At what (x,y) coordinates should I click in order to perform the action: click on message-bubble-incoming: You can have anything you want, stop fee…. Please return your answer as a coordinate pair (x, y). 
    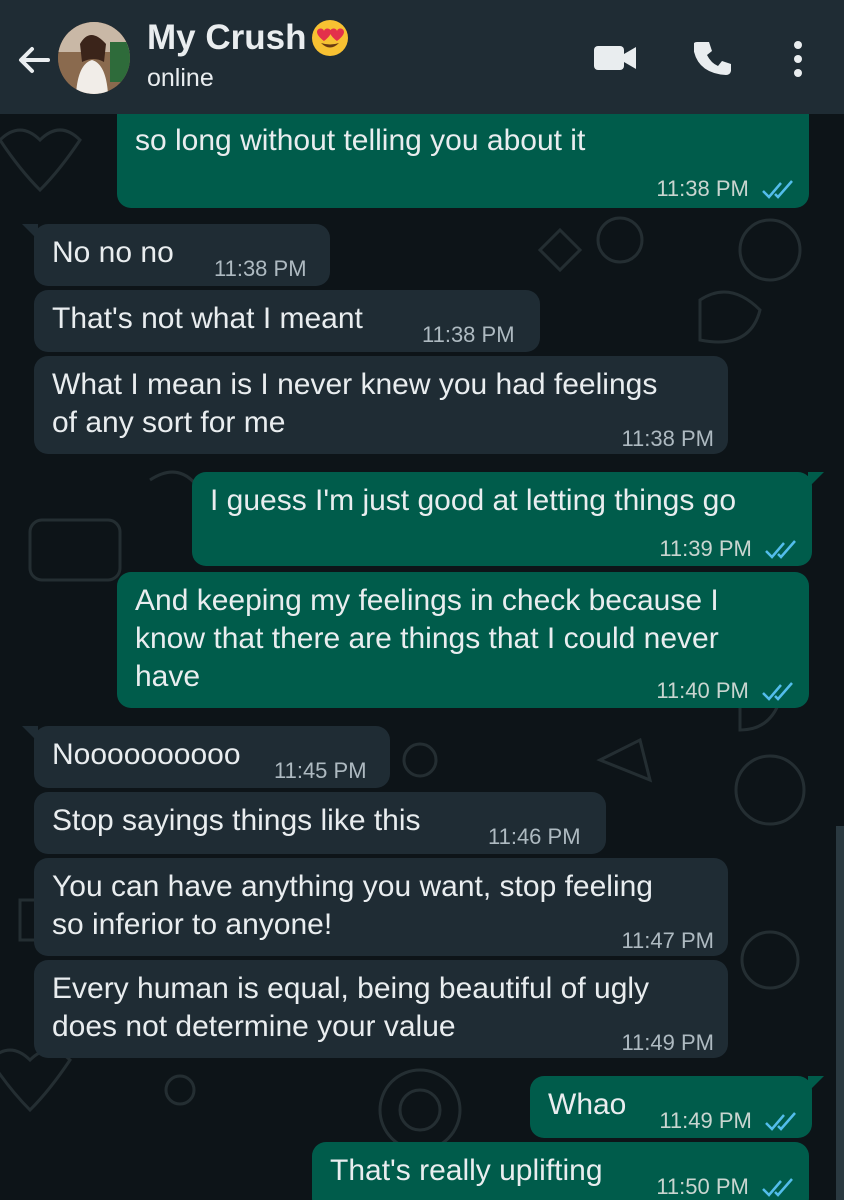
    Looking at the image, I should click on (381, 907).